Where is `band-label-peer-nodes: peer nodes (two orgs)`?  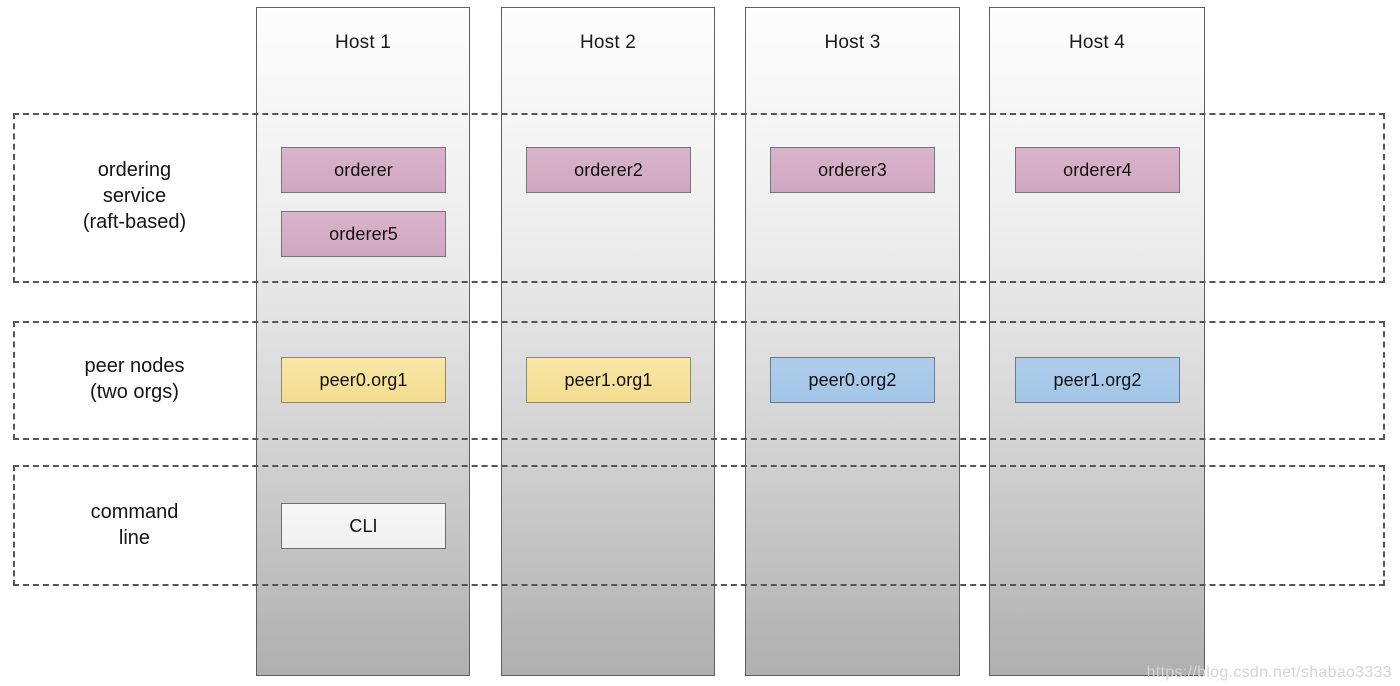 band-label-peer-nodes: peer nodes (two orgs) is located at coordinates (134, 379).